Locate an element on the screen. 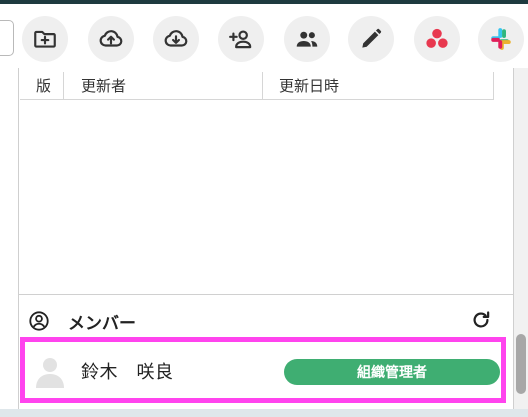 Image resolution: width=528 pixels, height=417 pixels. add-person-icon is located at coordinates (240, 39).